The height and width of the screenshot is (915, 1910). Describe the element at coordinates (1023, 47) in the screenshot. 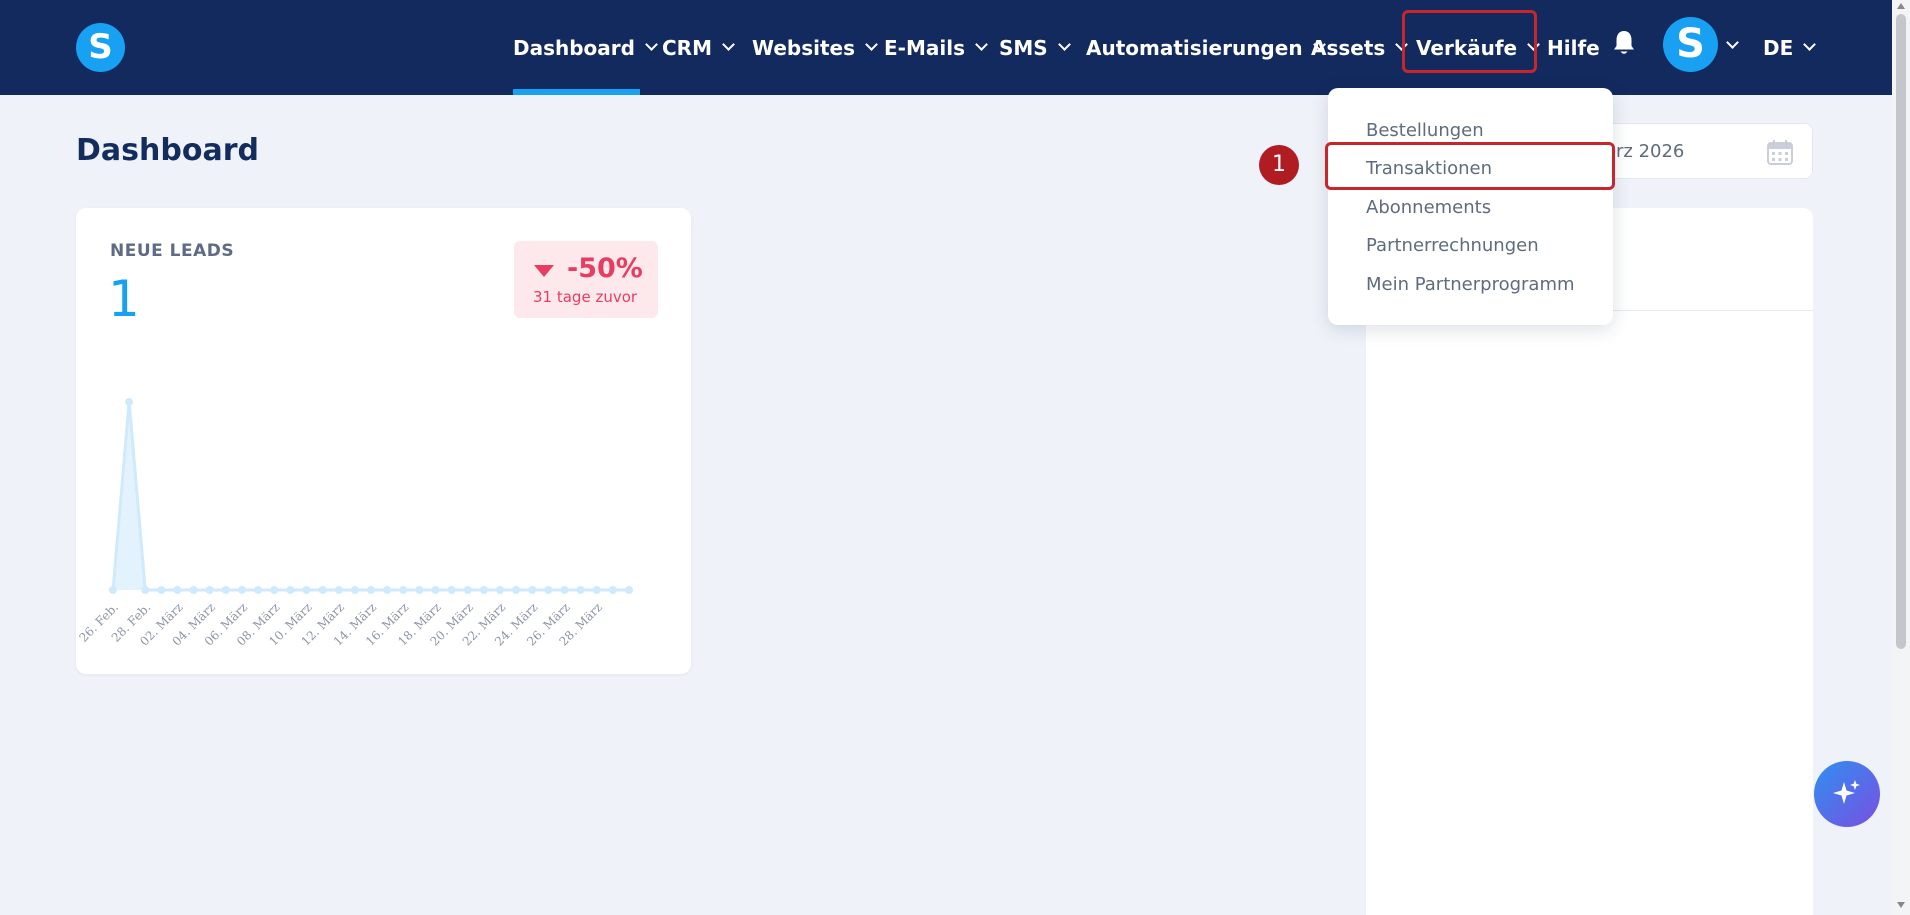

I see `nav-label: SMS` at that location.